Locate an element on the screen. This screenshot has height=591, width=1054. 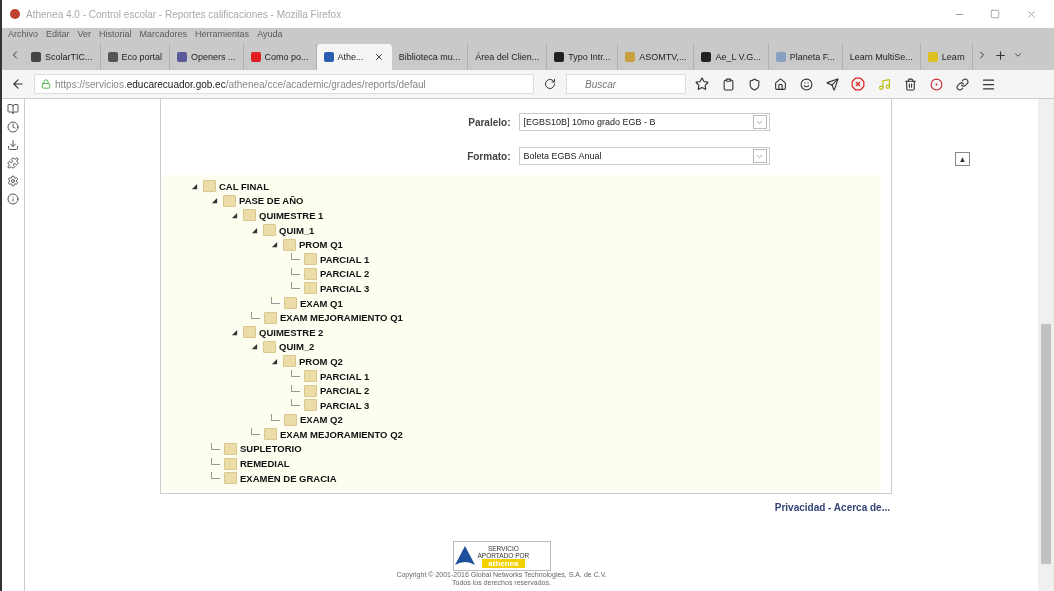
dropdown-field: [EGBS10B] 10mo grado EGB - B is located at coordinates (644, 122).